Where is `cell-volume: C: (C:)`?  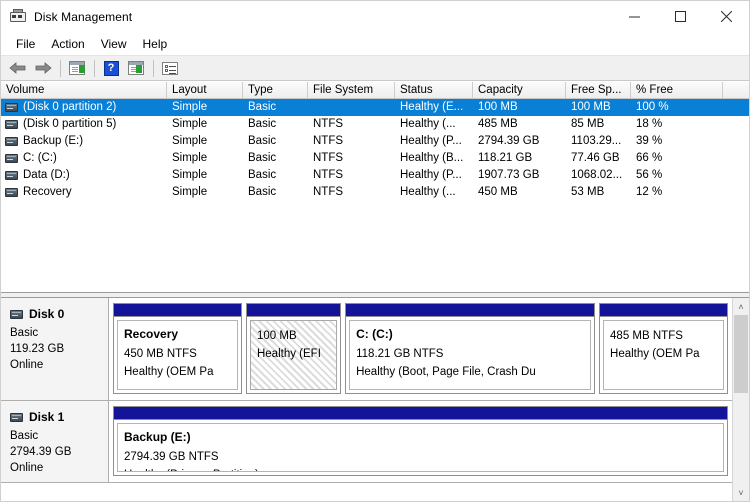
cell-volume: C: (C:) is located at coordinates (84, 158).